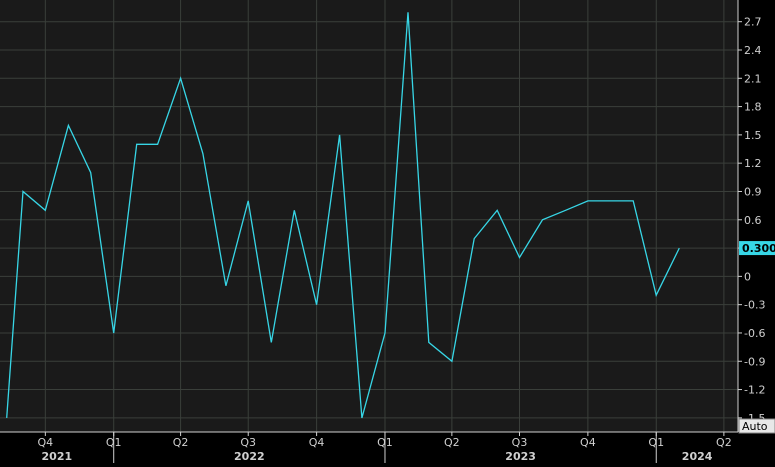 Image resolution: width=775 pixels, height=467 pixels. I want to click on y-tick-label: 0.6, so click(753, 220).